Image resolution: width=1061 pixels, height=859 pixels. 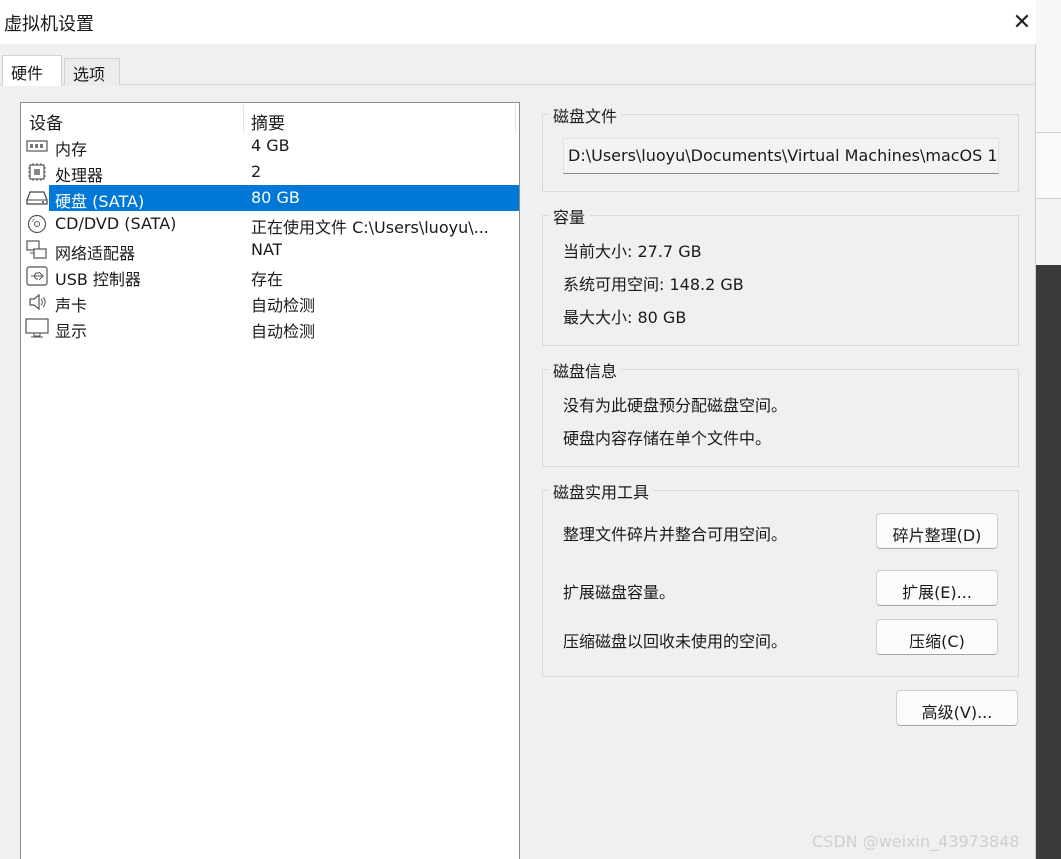 I want to click on window-title: 虚拟机设置, so click(x=49, y=24).